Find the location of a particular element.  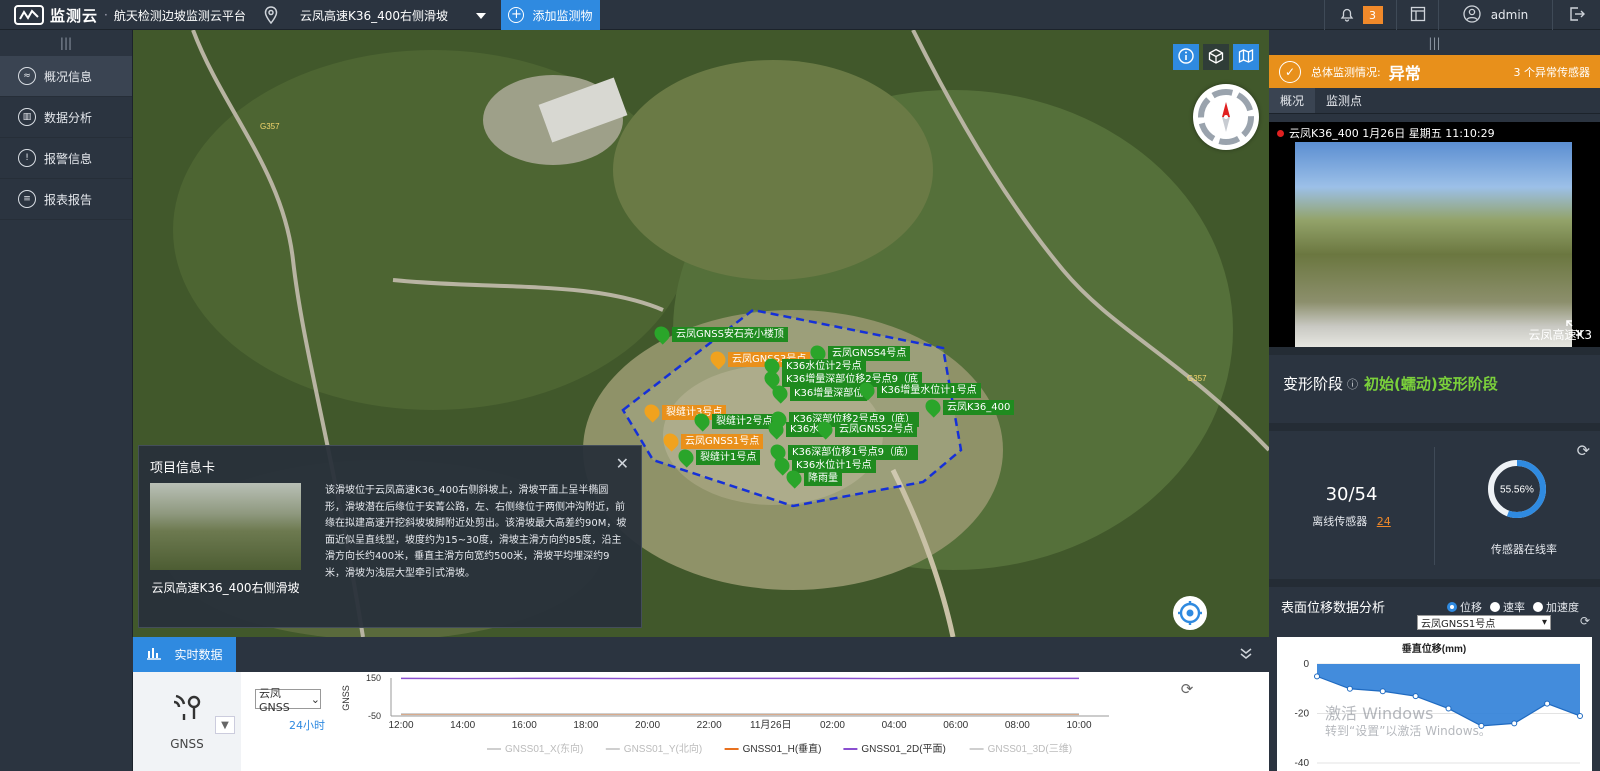

radio-label: 位移 is located at coordinates (1471, 607).